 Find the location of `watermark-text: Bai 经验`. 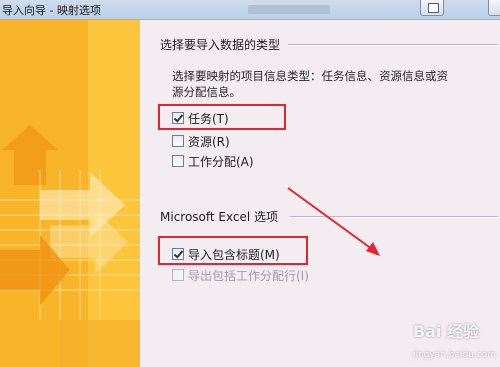

watermark-text: Bai 经验 is located at coordinates (445, 331).